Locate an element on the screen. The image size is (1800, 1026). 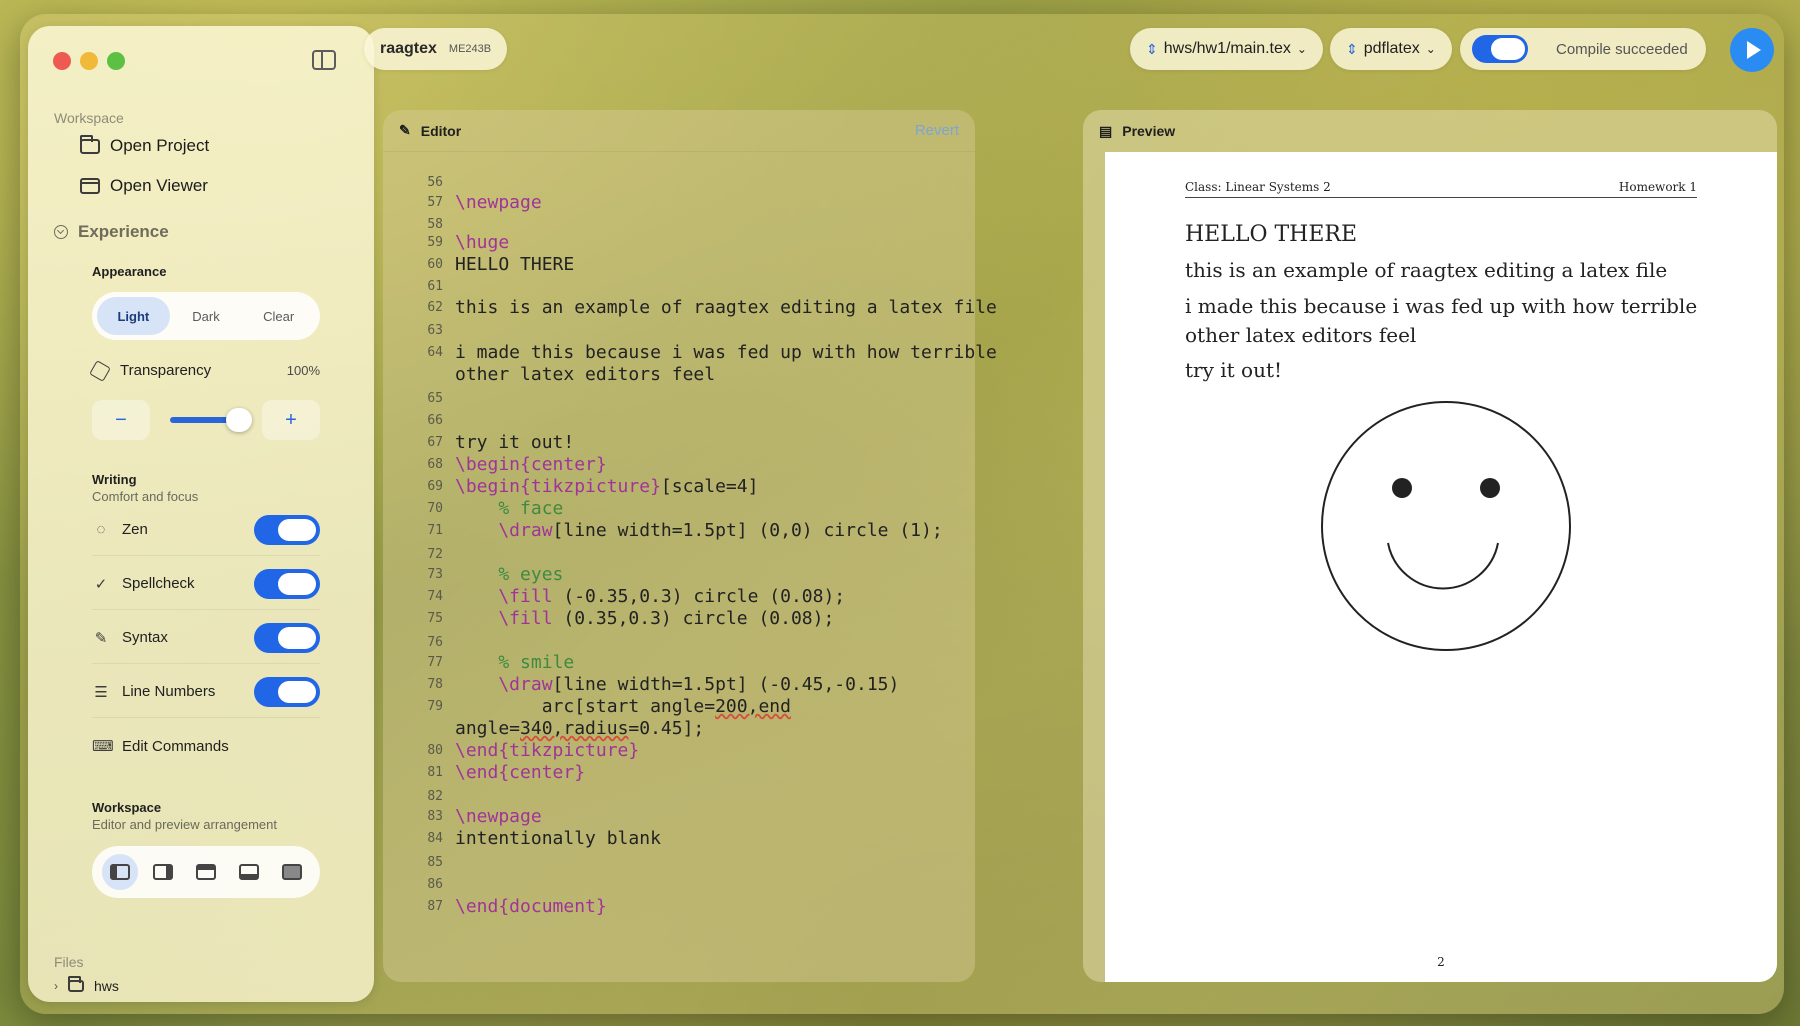
run-compile-button is located at coordinates (1752, 50).